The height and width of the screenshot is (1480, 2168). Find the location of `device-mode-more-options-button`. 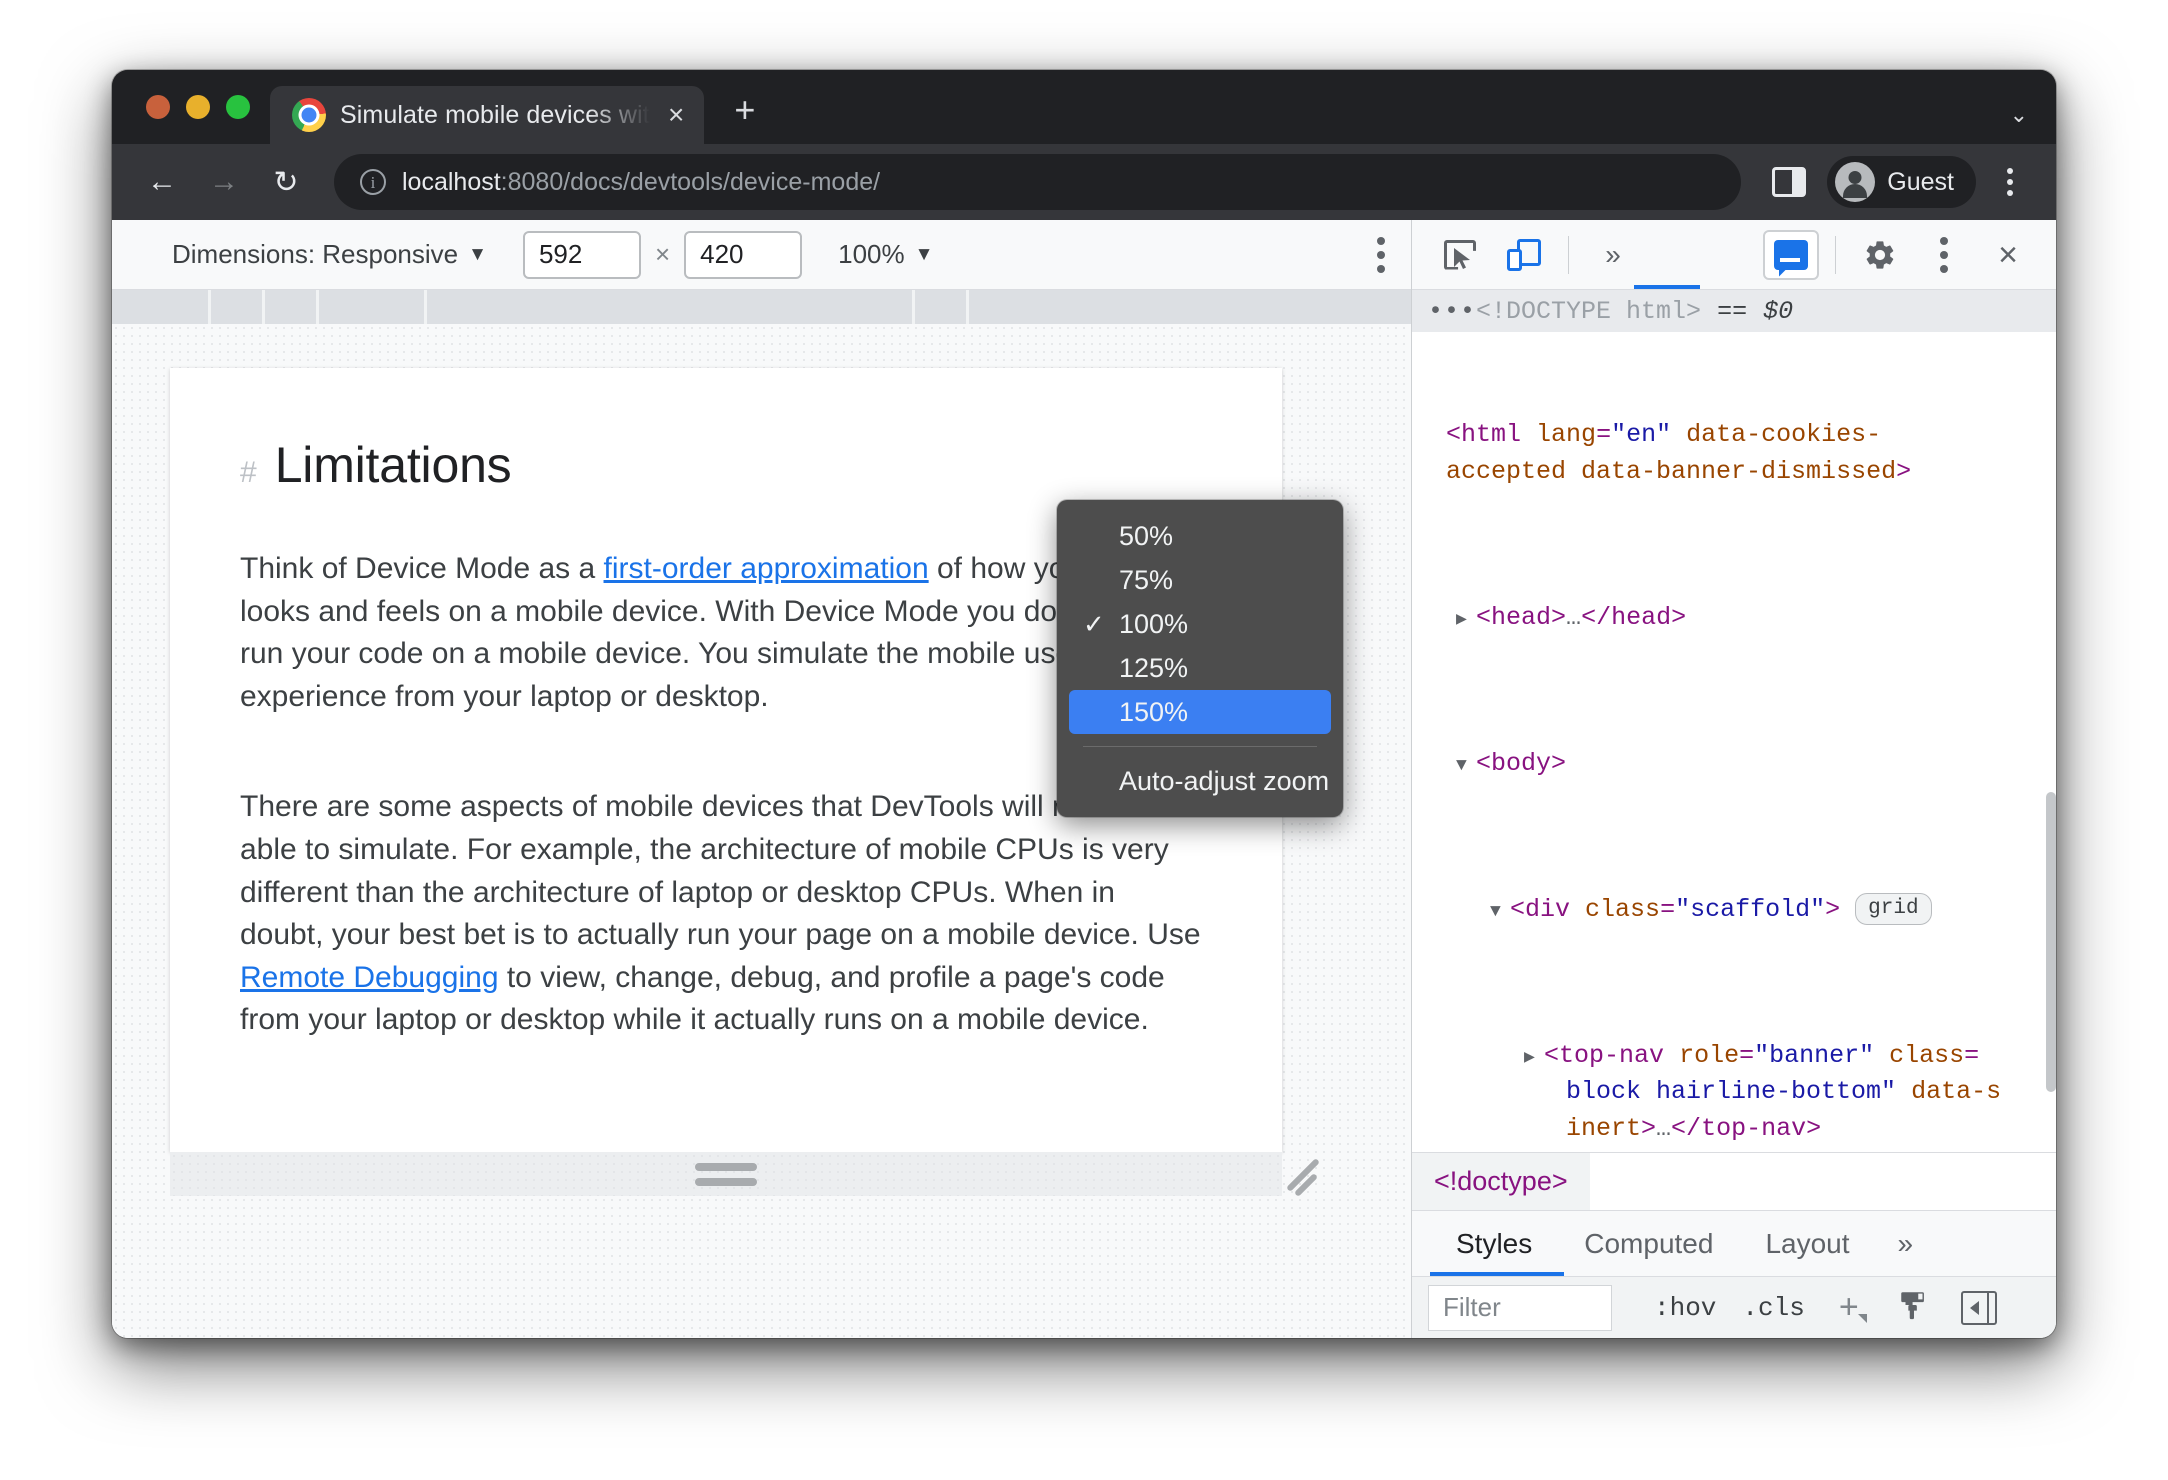

device-mode-more-options-button is located at coordinates (1383, 254).